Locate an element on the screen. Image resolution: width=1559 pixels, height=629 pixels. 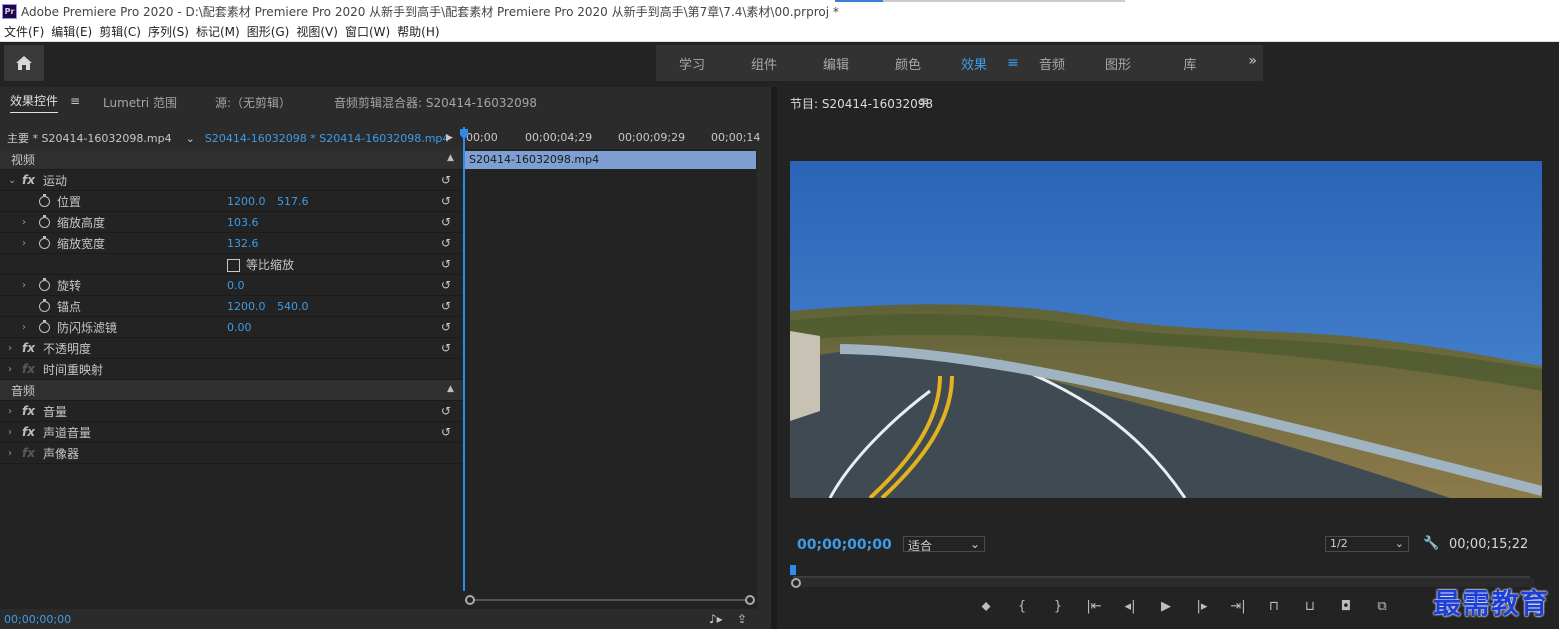
zoom-handle-left is located at coordinates (796, 583).